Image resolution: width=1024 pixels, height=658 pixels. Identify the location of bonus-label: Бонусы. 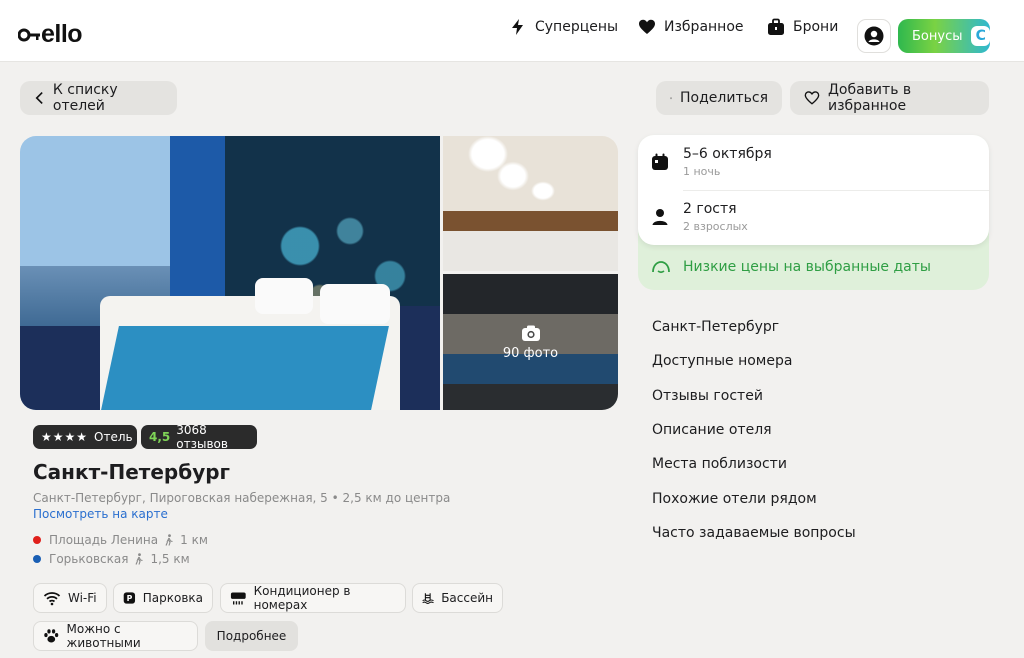
(937, 36).